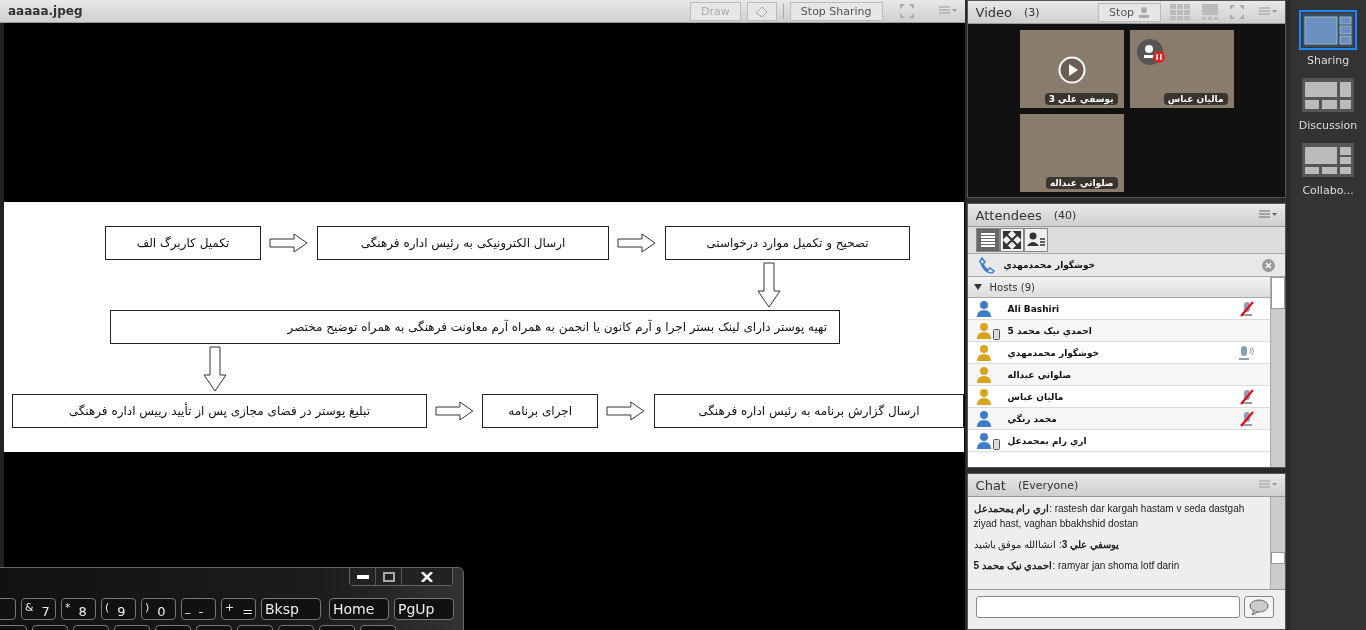  Describe the element at coordinates (1032, 418) in the screenshot. I see `attendee-name: محمد رنگي` at that location.